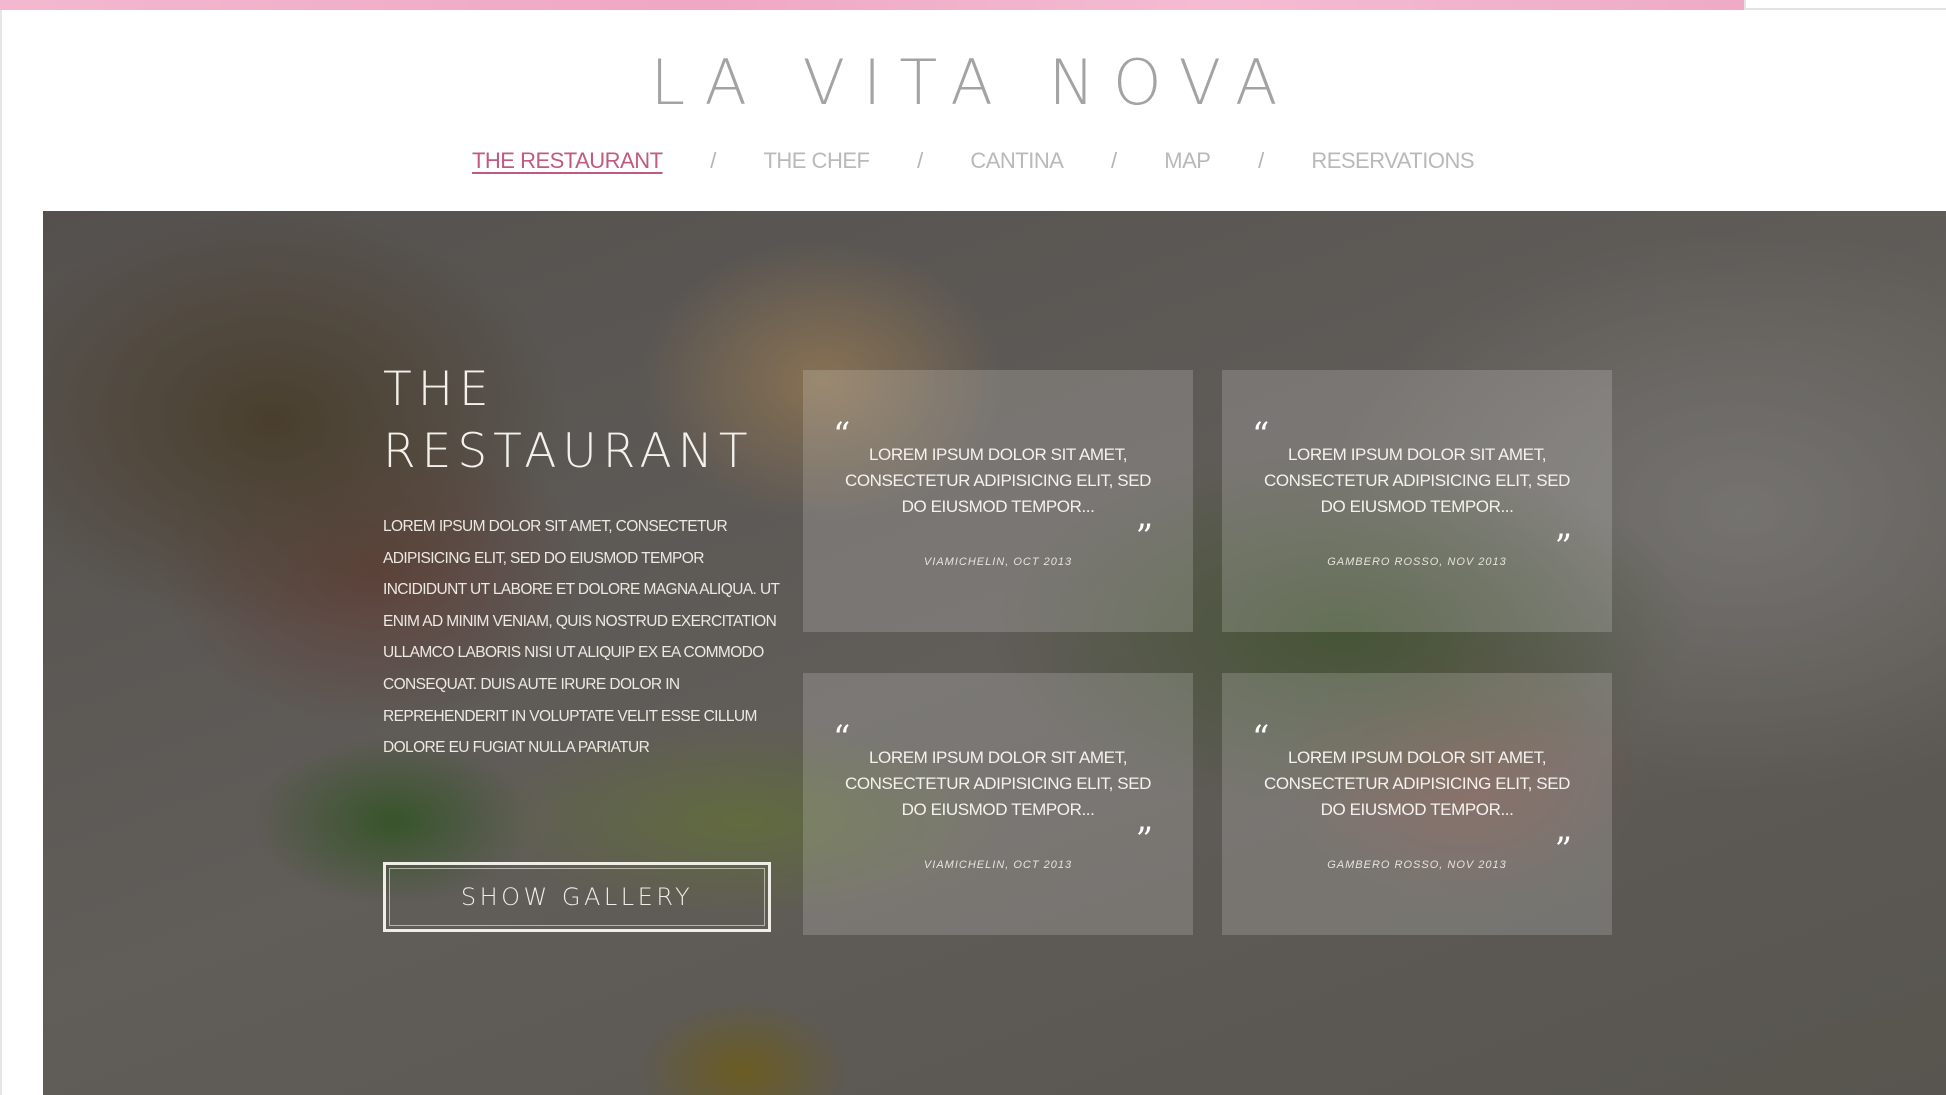  Describe the element at coordinates (577, 897) in the screenshot. I see `show-gallery-button: SHOW GALLERY` at that location.